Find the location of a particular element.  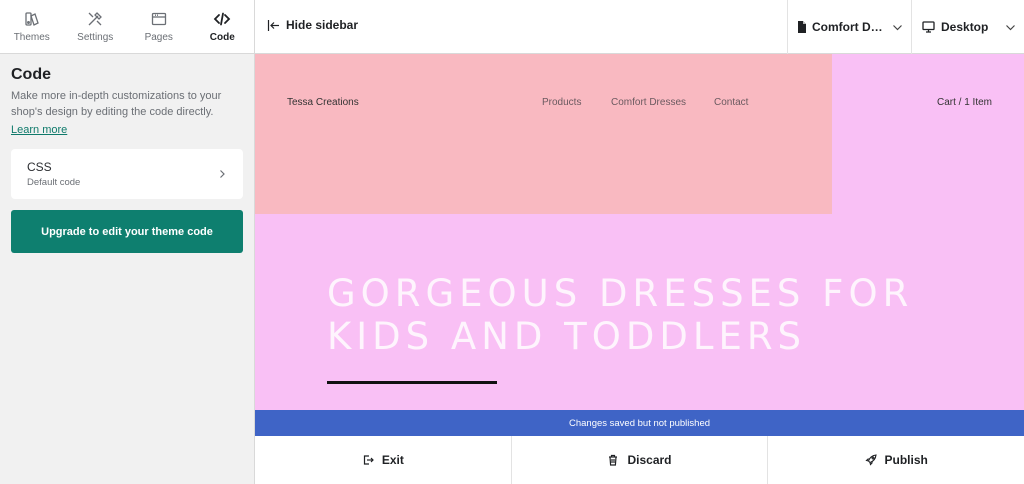

hero-heading: GORGEOUS DRESSES FOR KIDS AND TODDLERS is located at coordinates (647, 315).